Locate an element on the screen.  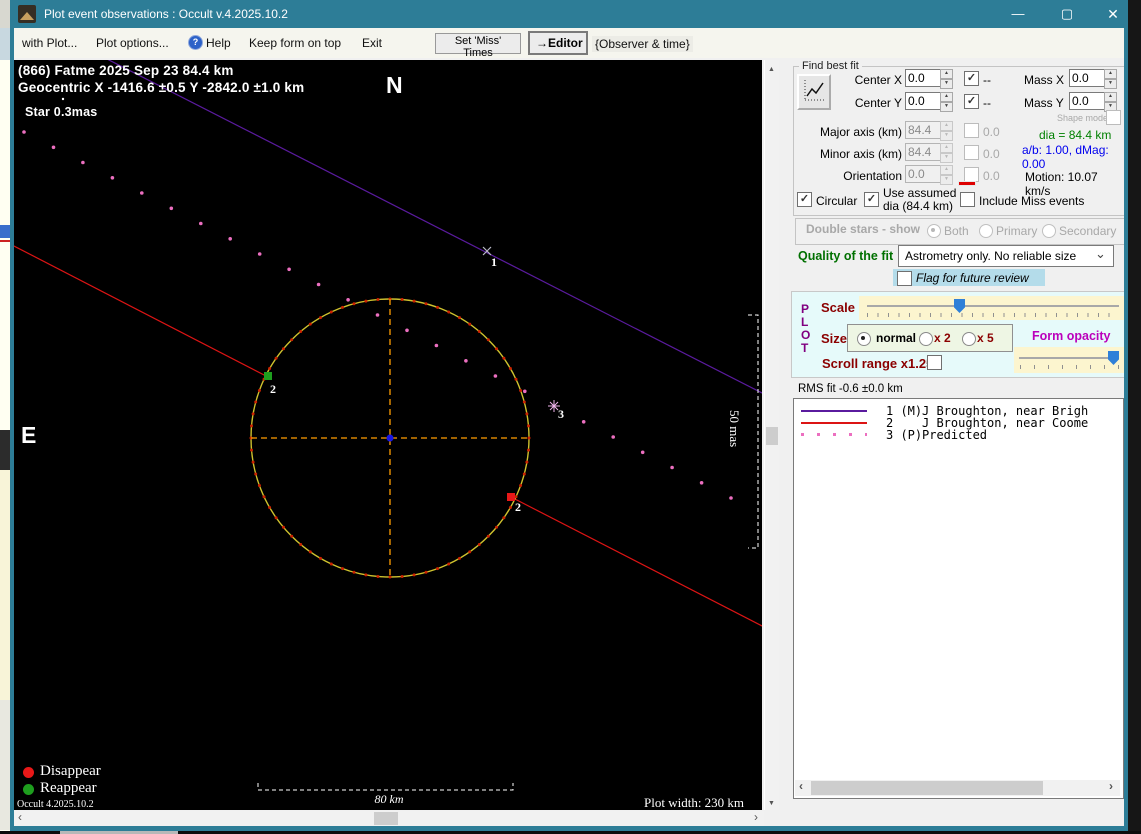
quality-label: Quality of the fit is located at coordinates (846, 256).